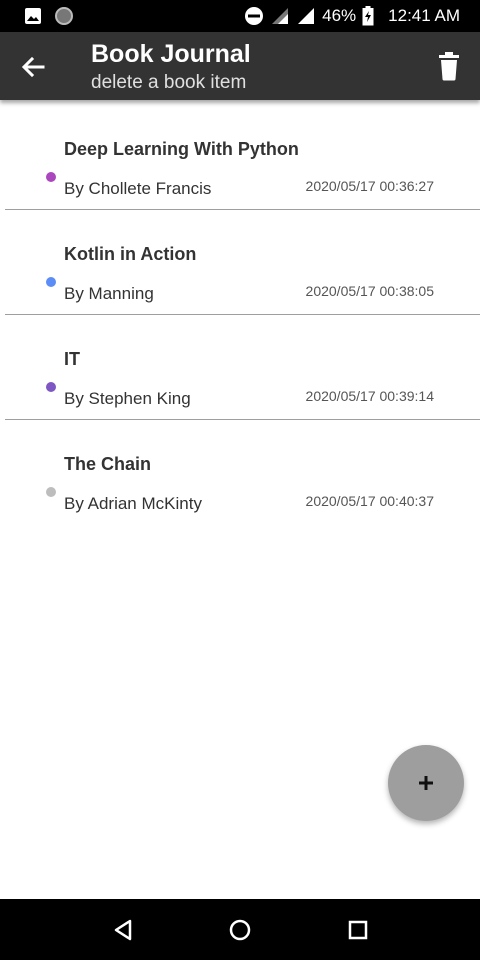 Image resolution: width=480 pixels, height=960 pixels. Describe the element at coordinates (109, 293) in the screenshot. I see `book-author: By Manning` at that location.